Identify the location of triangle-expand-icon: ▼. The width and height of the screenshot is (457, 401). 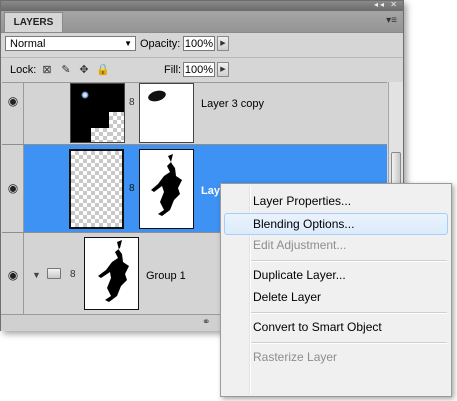
(36, 275).